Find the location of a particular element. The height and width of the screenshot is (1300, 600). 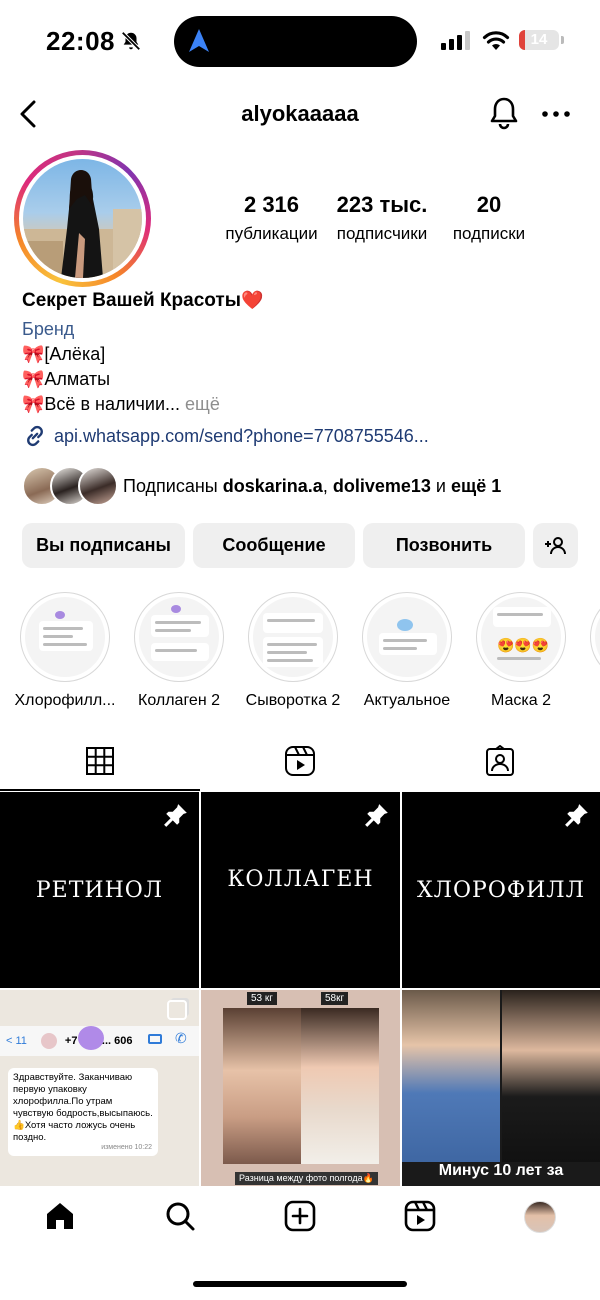

photo-after is located at coordinates (340, 1086).